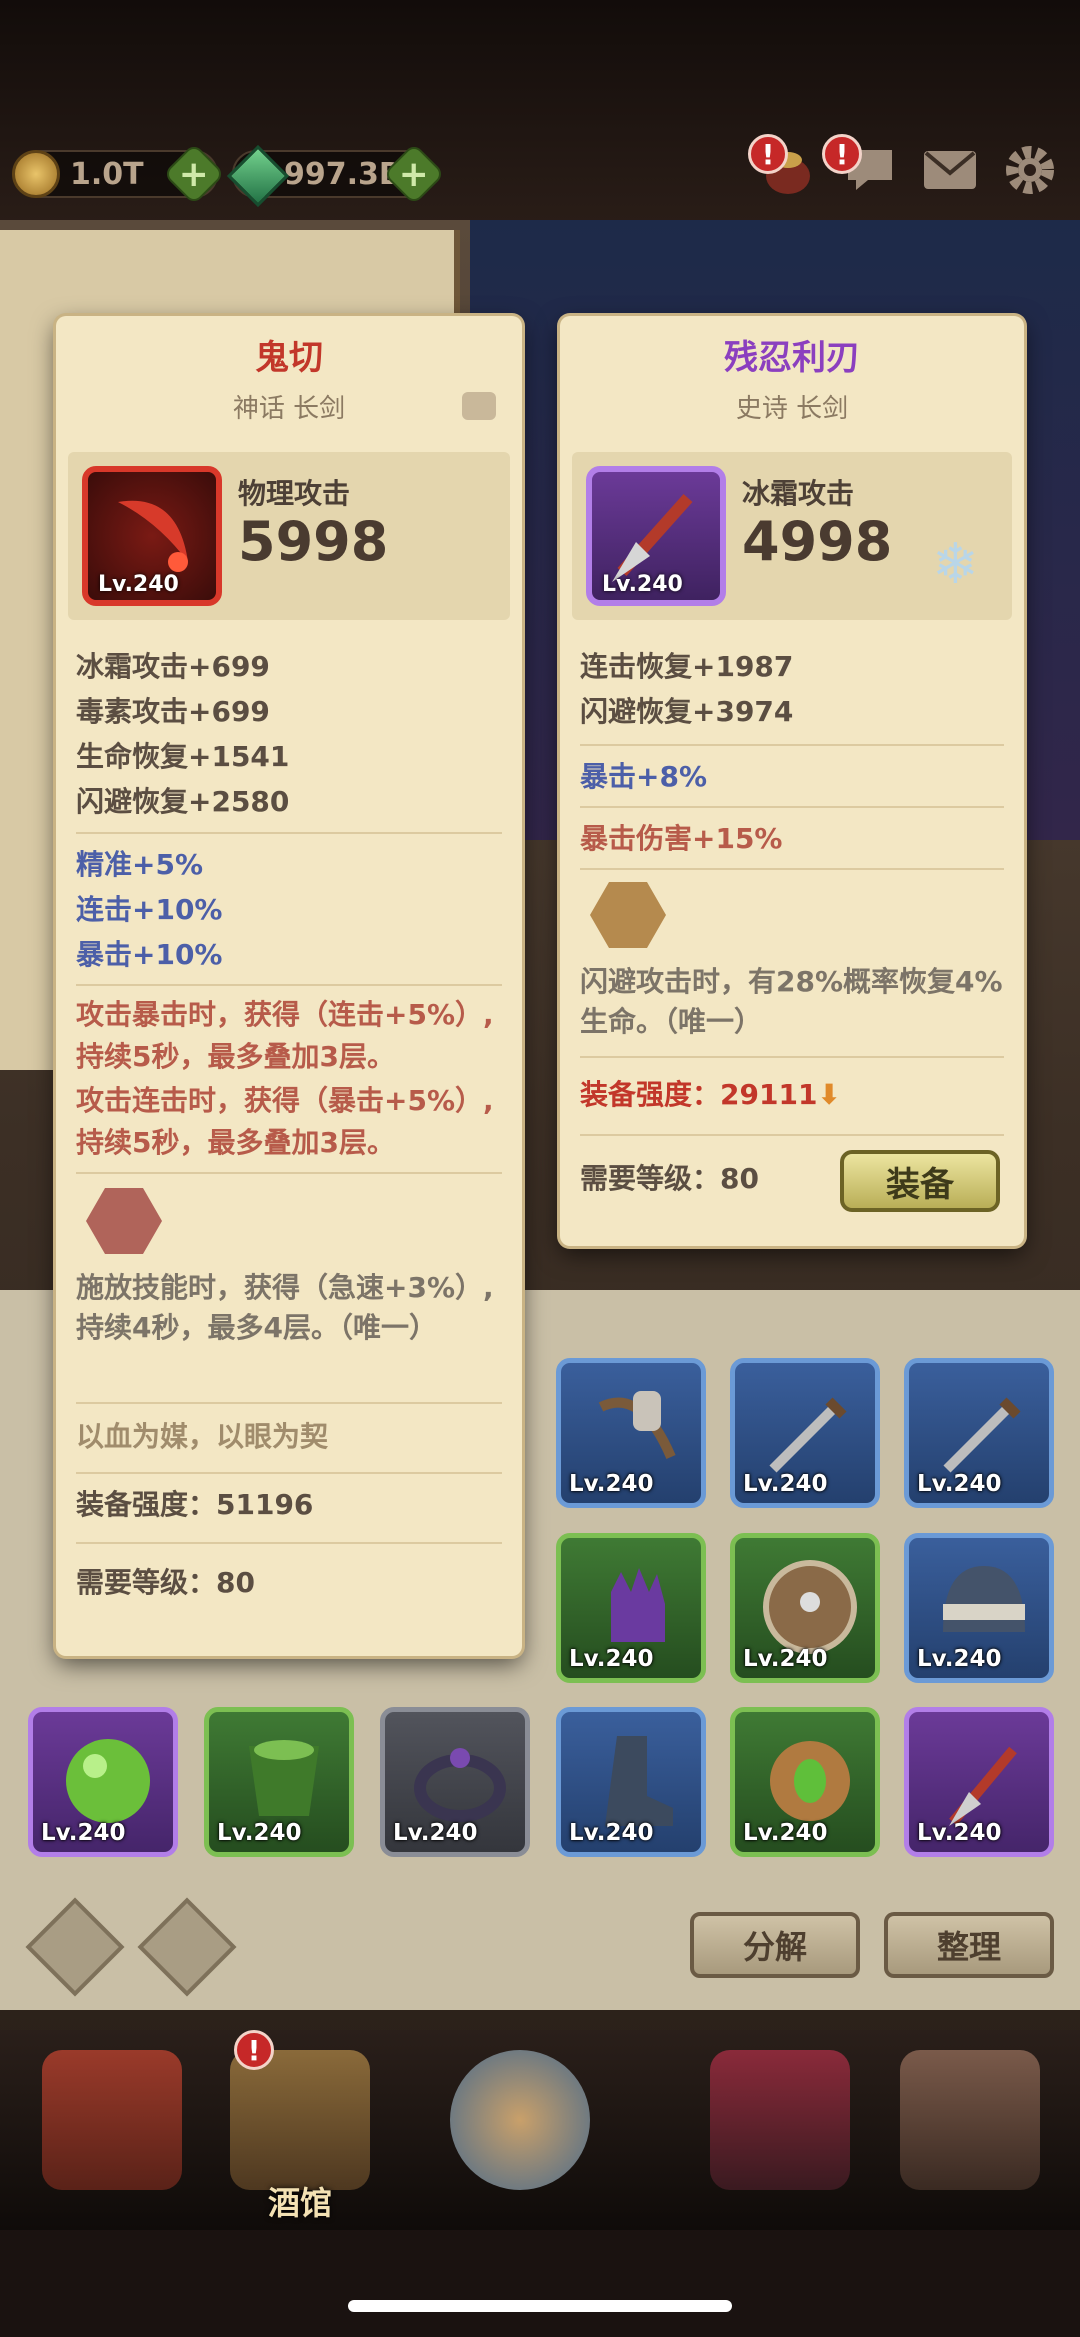 This screenshot has width=1080, height=2337. What do you see at coordinates (36, 174) in the screenshot?
I see `gold-coin-icon` at bounding box center [36, 174].